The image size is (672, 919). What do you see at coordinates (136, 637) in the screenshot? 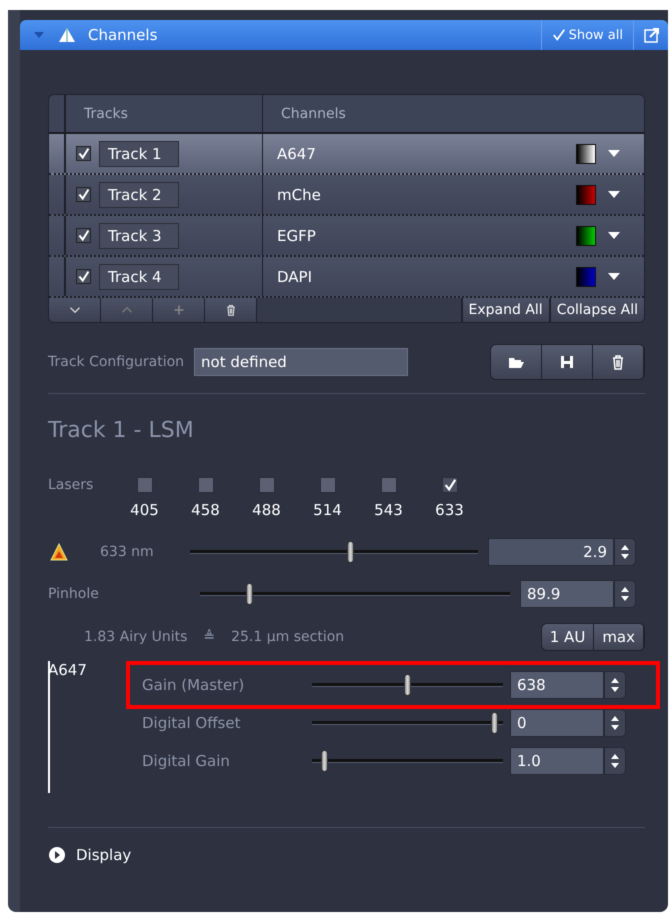
I see `airy-units-text: 1.83 Airy Units` at bounding box center [136, 637].